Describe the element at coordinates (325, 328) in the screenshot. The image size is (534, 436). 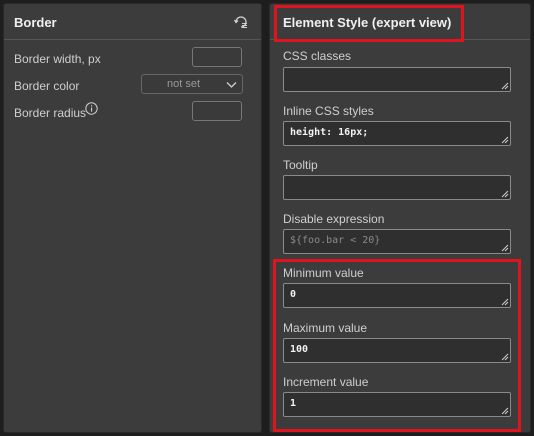
I see `maximum-value-label: Maximum value` at that location.